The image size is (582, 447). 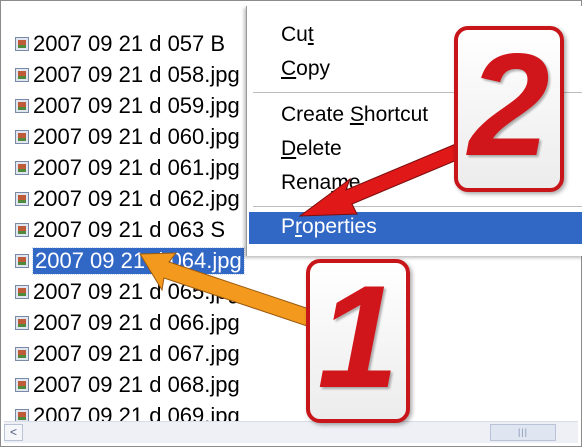 What do you see at coordinates (509, 104) in the screenshot?
I see `callout-number: 2` at bounding box center [509, 104].